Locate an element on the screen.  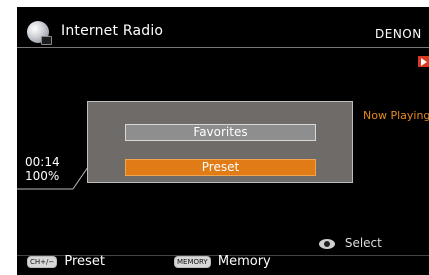
footer-memory-label: Memory is located at coordinates (244, 261).